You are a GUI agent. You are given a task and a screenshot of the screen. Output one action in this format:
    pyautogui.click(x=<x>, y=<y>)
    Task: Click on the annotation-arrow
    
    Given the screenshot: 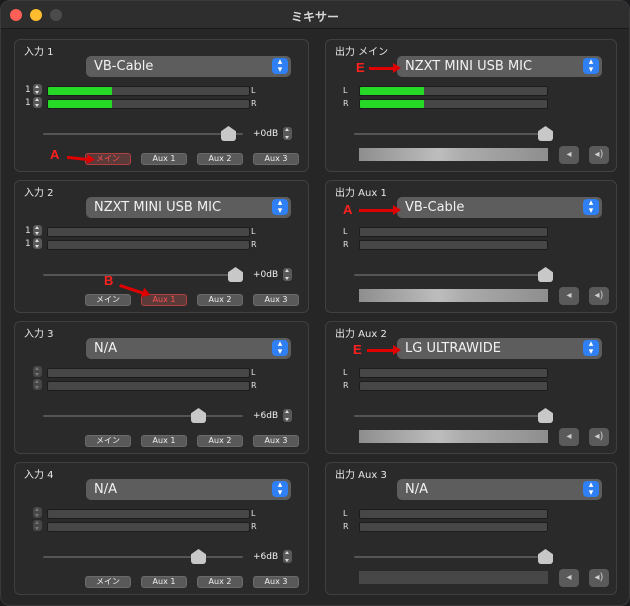 What is the action you would take?
    pyautogui.click(x=380, y=210)
    